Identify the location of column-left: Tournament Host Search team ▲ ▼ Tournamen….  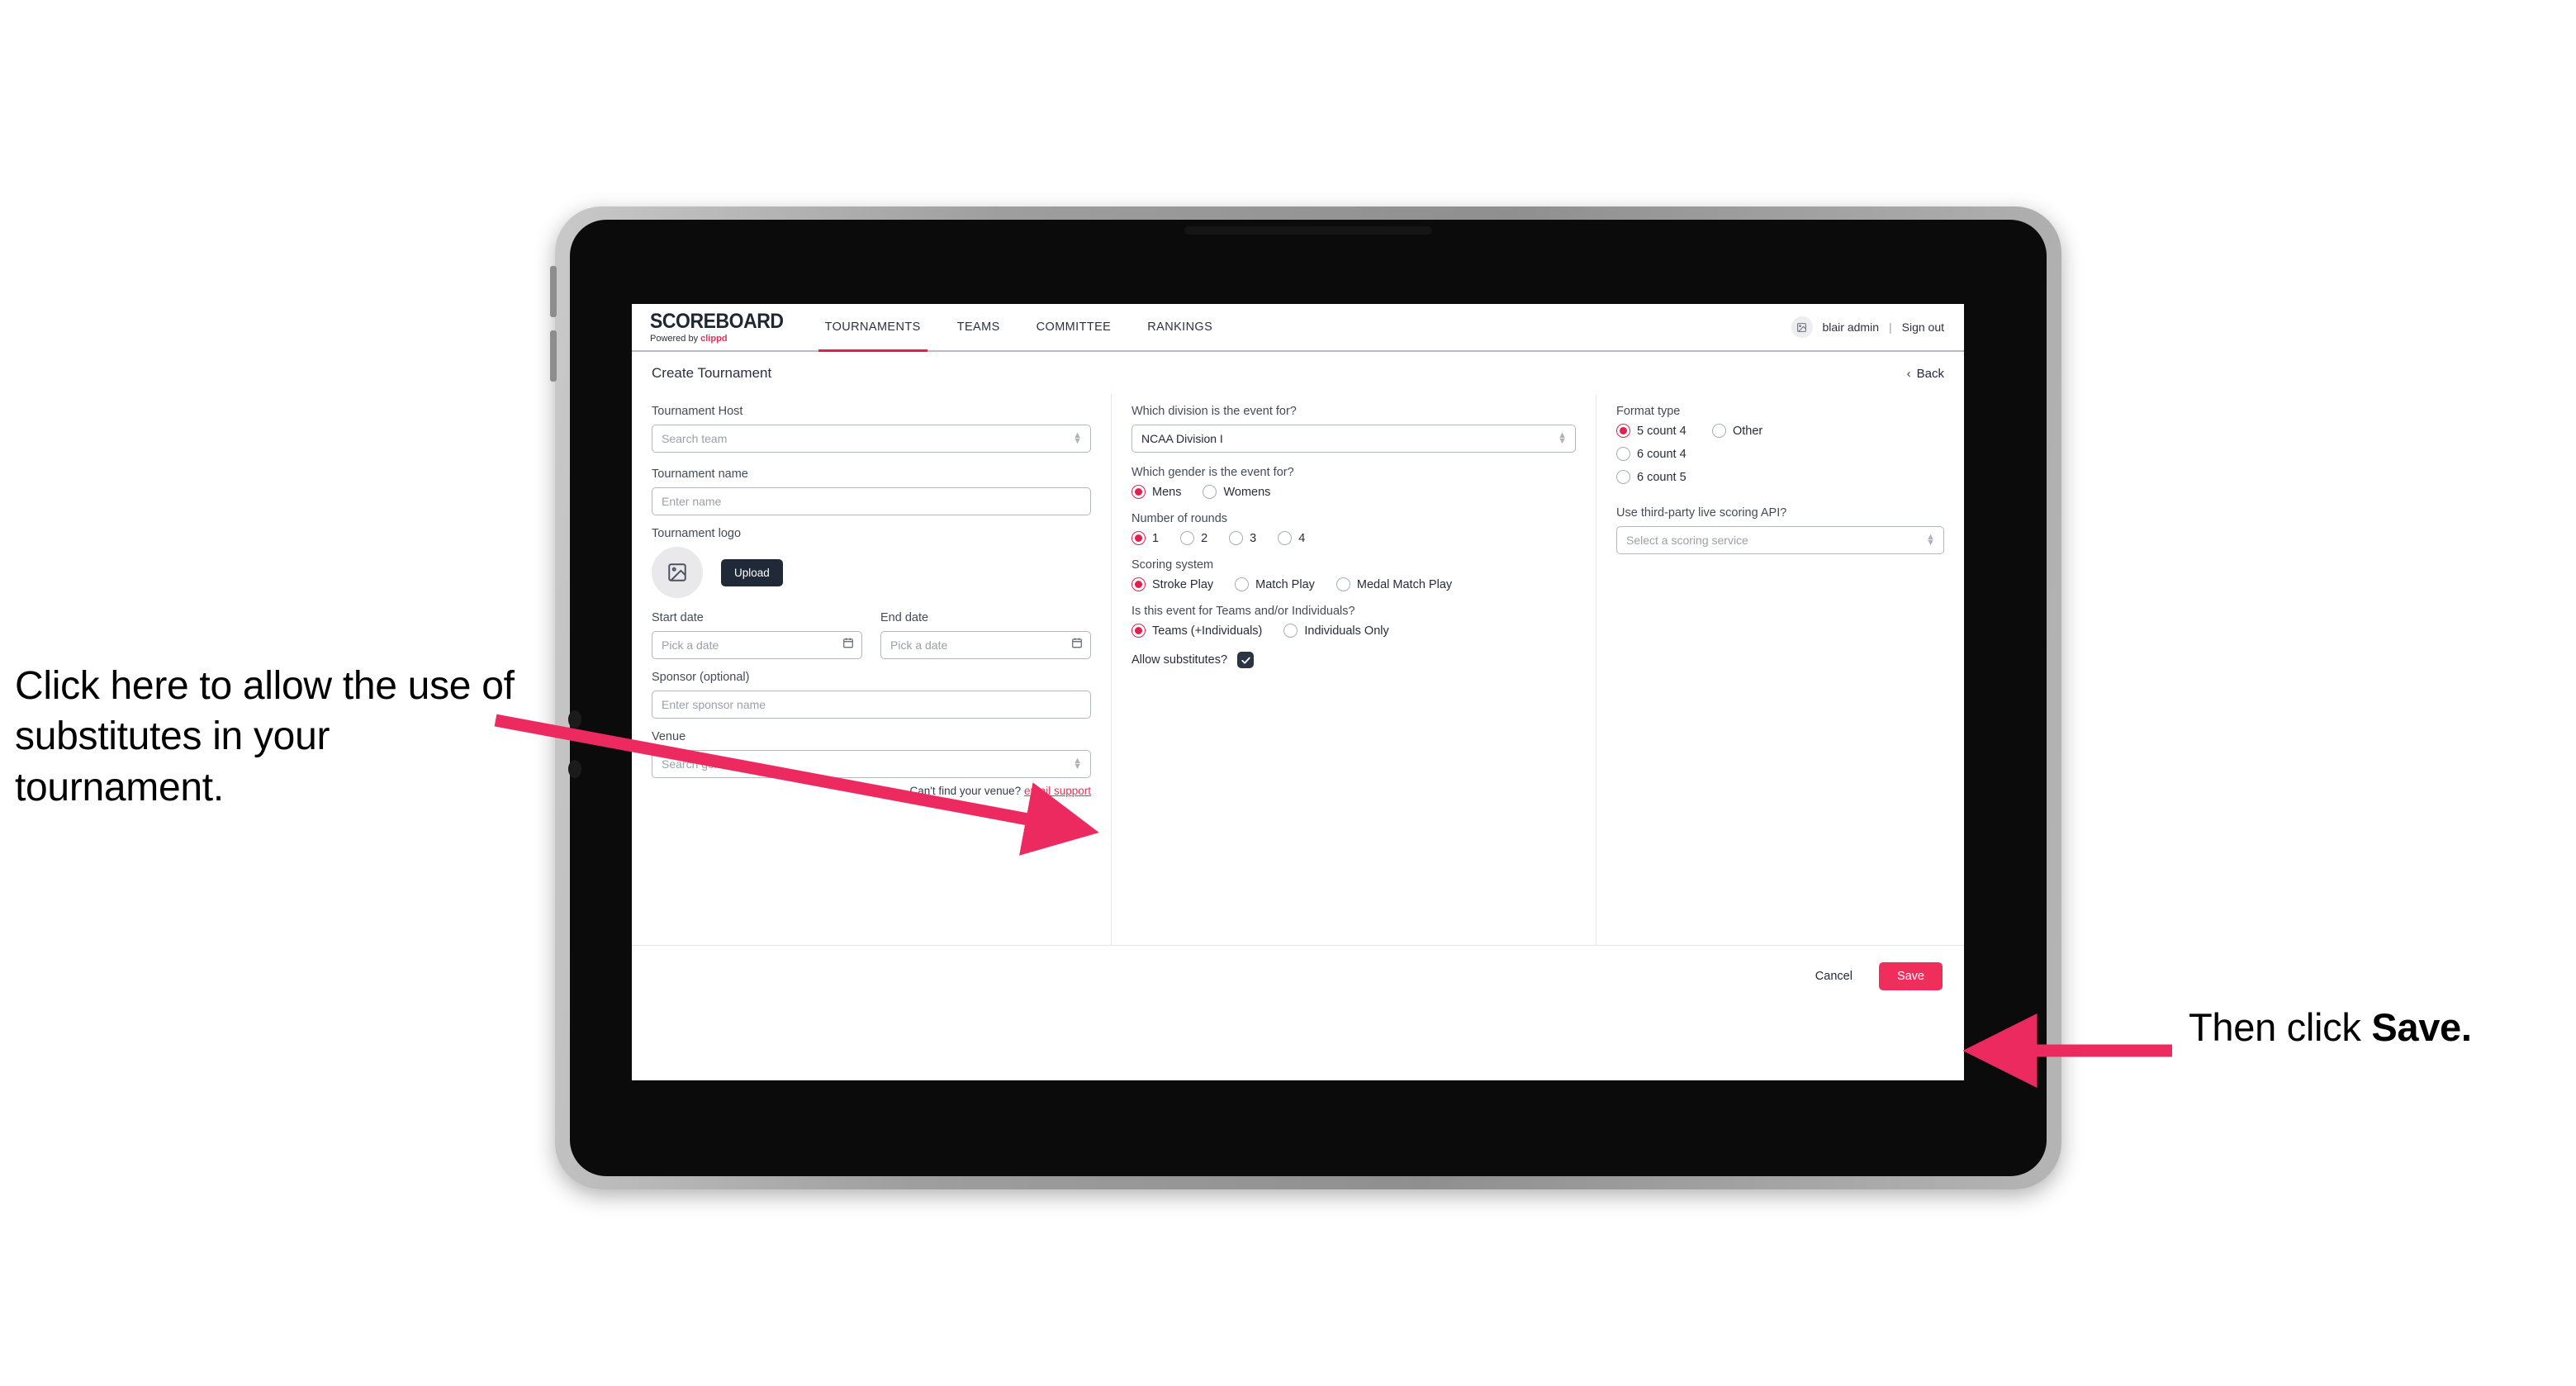
(871, 670).